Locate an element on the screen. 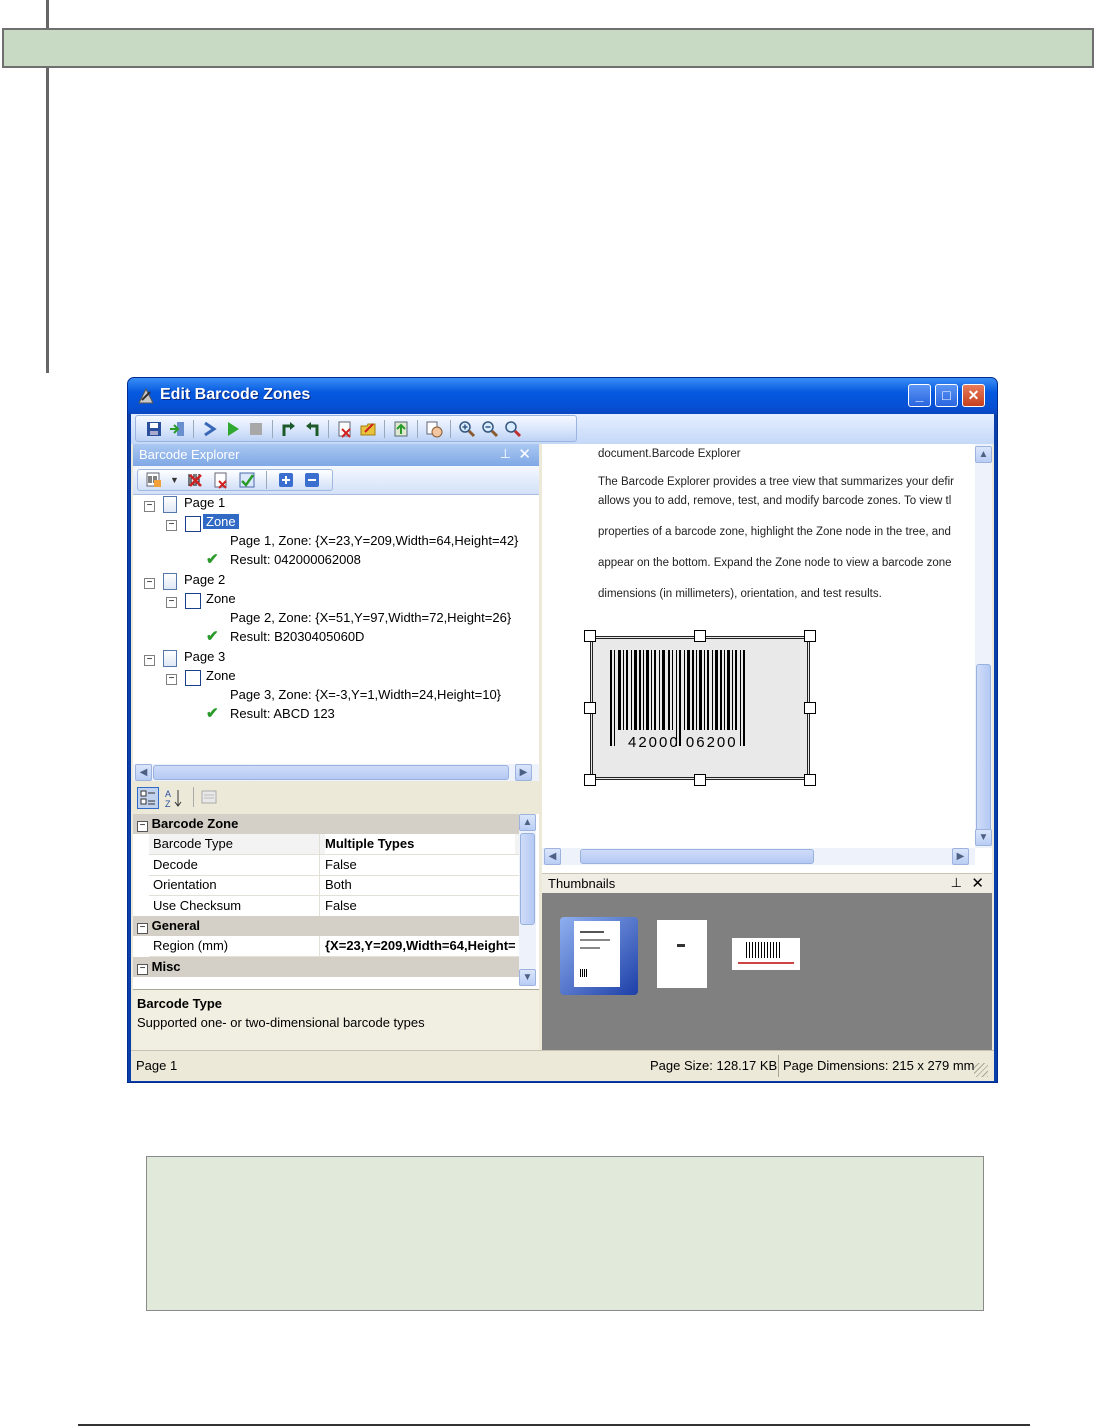 Image resolution: width=1097 pixels, height=1428 pixels. remove-zone-icon is located at coordinates (195, 480).